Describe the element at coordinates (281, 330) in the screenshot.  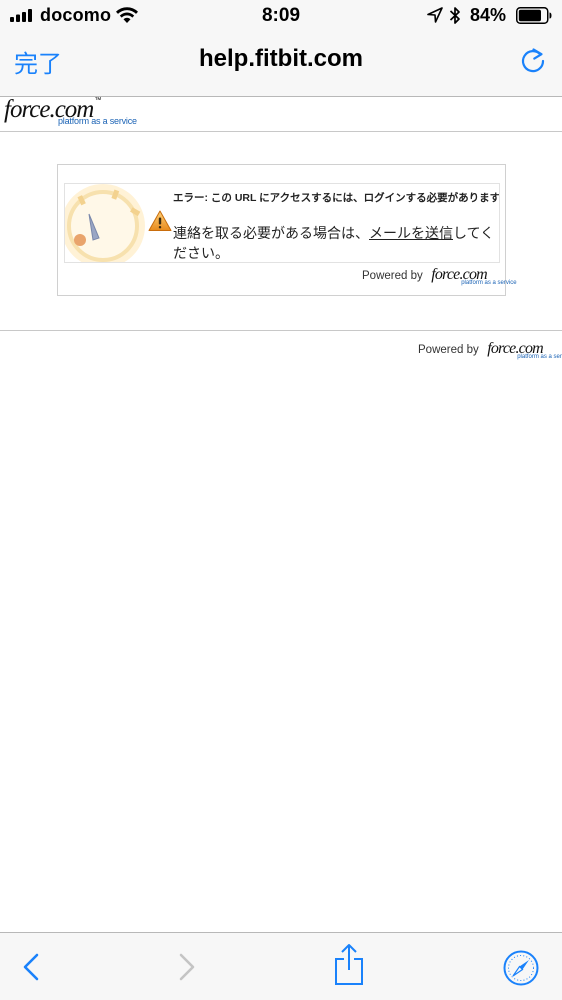
I see `divider` at that location.